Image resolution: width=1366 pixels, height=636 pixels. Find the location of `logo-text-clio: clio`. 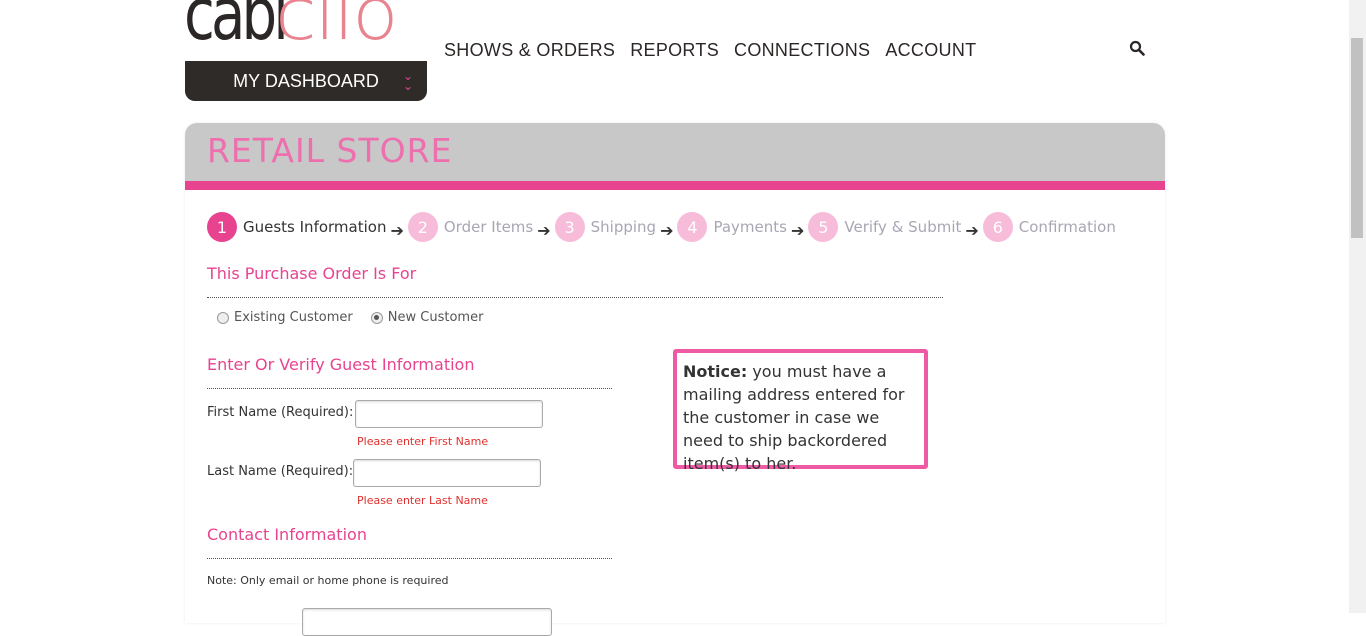

logo-text-clio: clio is located at coordinates (337, 28).